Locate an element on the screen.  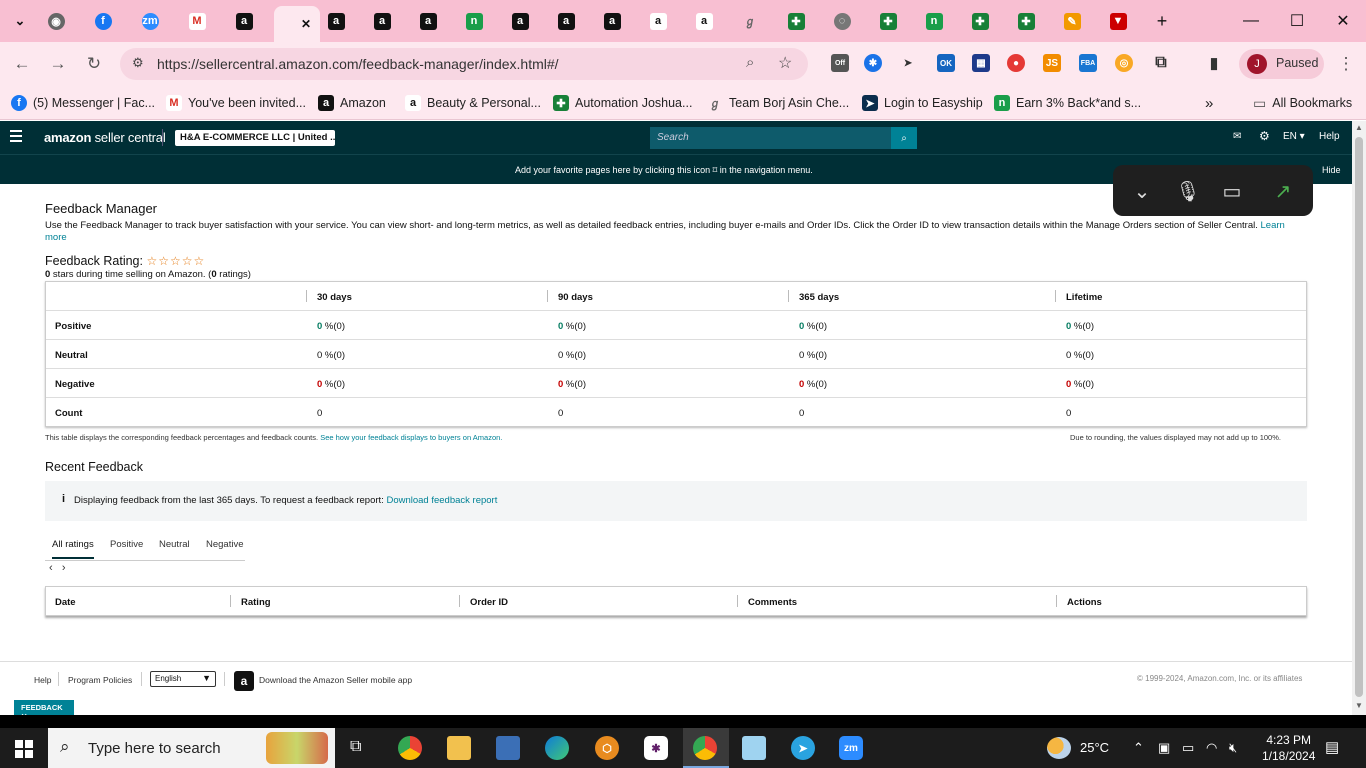
tab-web: ◌ is located at coordinates (842, 21).